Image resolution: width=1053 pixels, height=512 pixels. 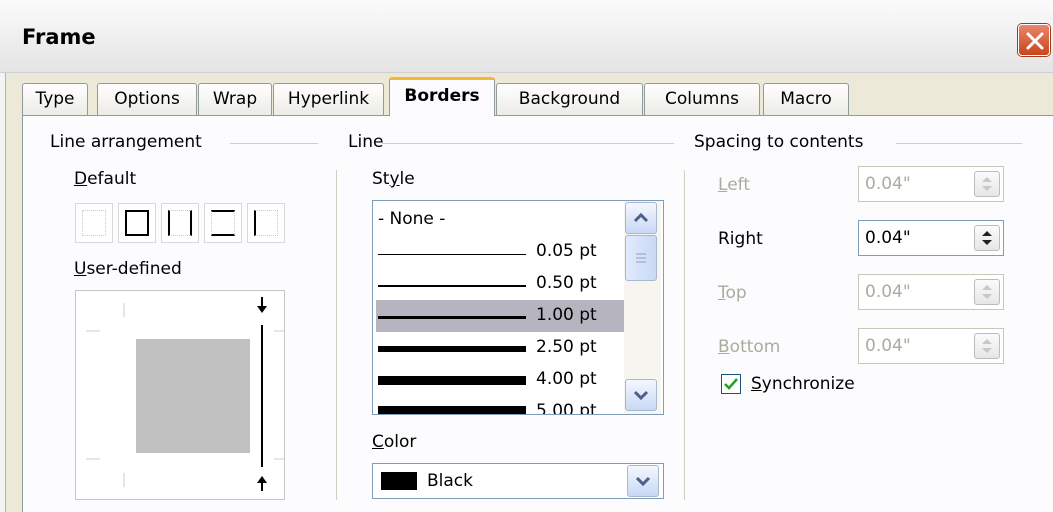 I want to click on list-item: 4.00 pt, so click(x=500, y=380).